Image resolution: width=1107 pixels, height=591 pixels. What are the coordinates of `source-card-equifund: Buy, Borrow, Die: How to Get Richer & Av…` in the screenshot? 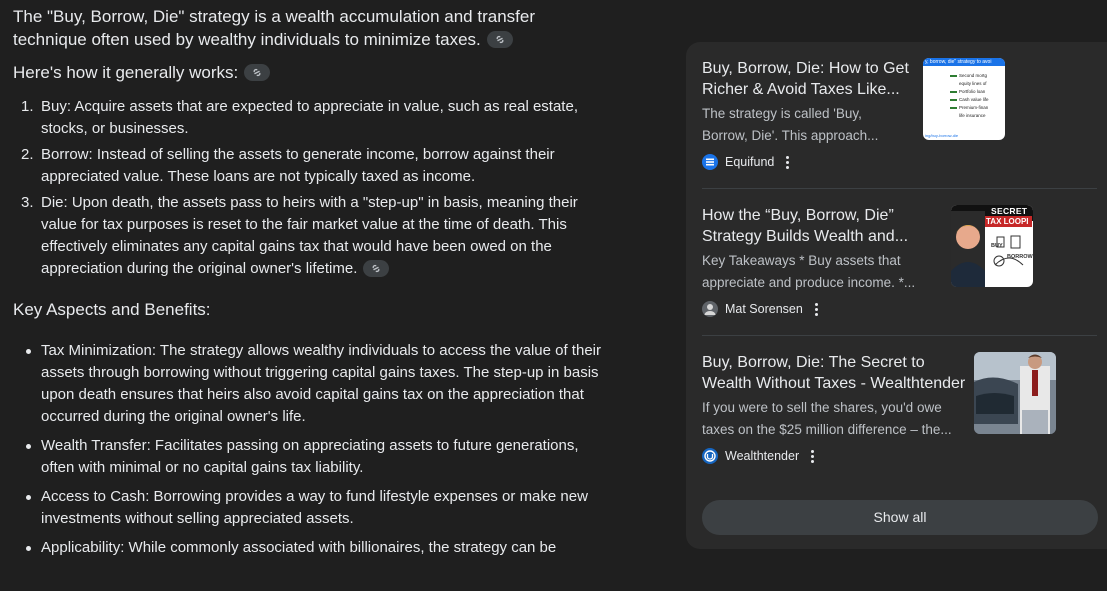 It's located at (896, 114).